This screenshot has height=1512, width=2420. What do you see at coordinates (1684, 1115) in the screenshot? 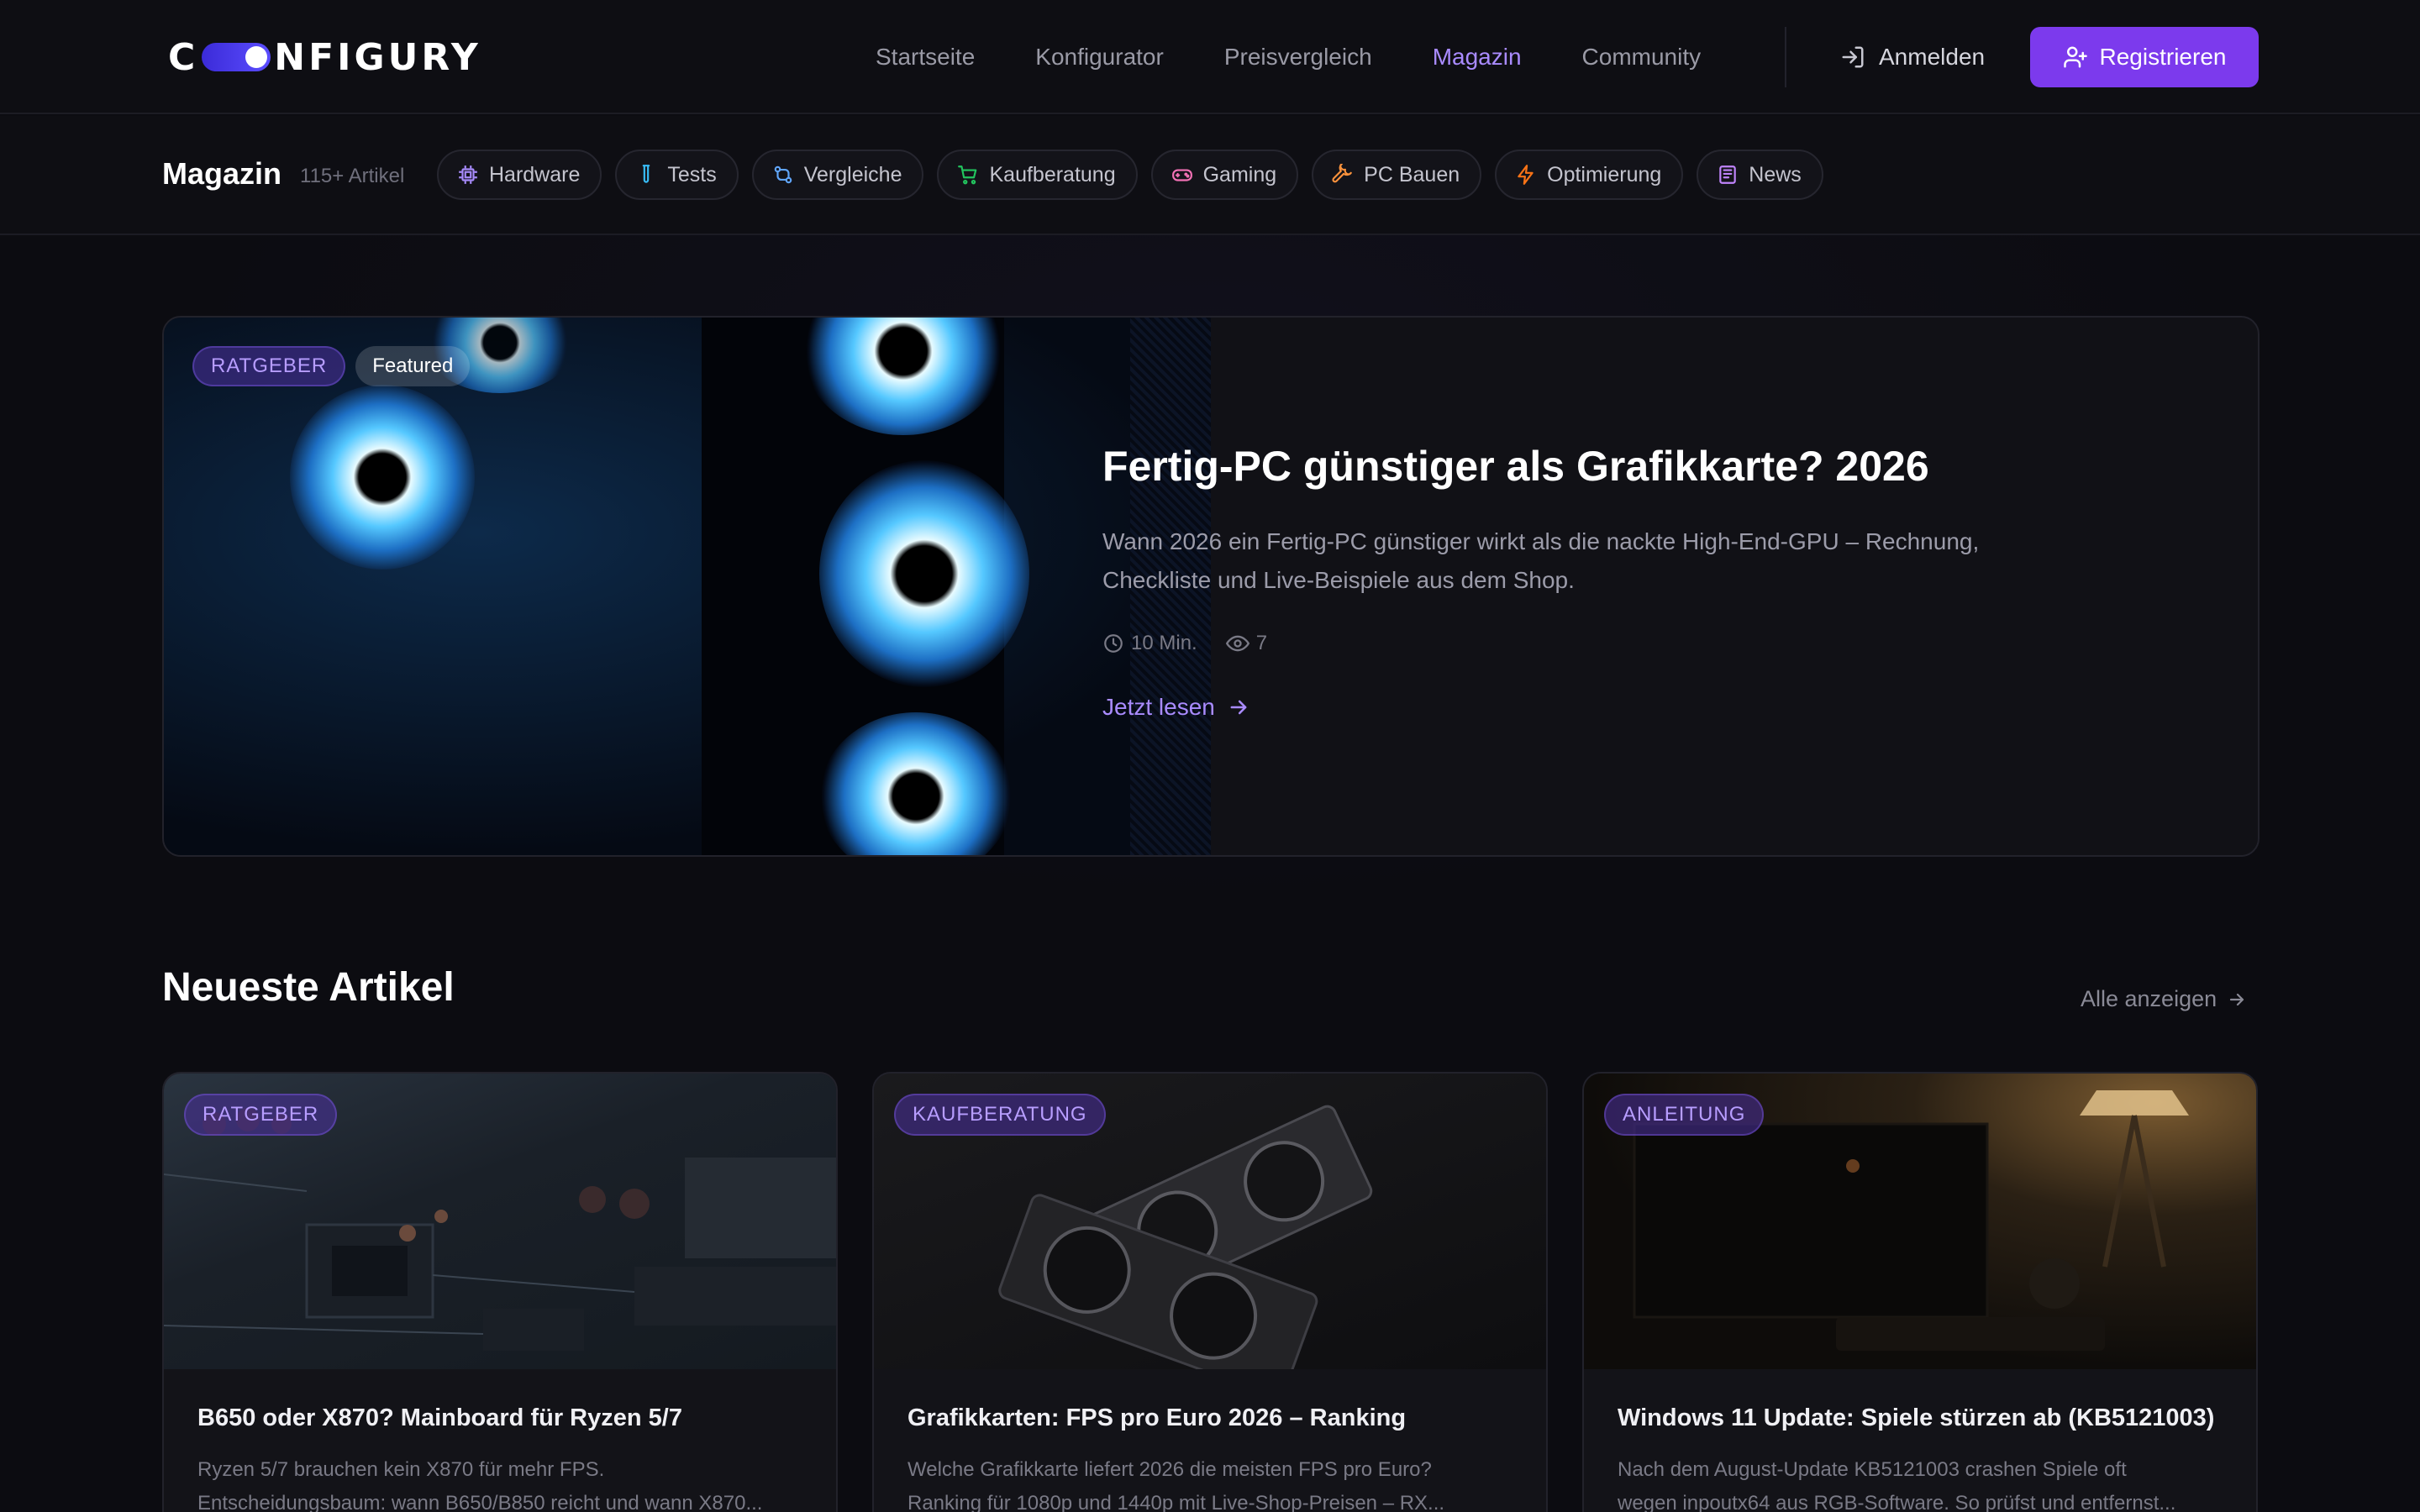
I see `category-badge: ANLEITUNG` at bounding box center [1684, 1115].